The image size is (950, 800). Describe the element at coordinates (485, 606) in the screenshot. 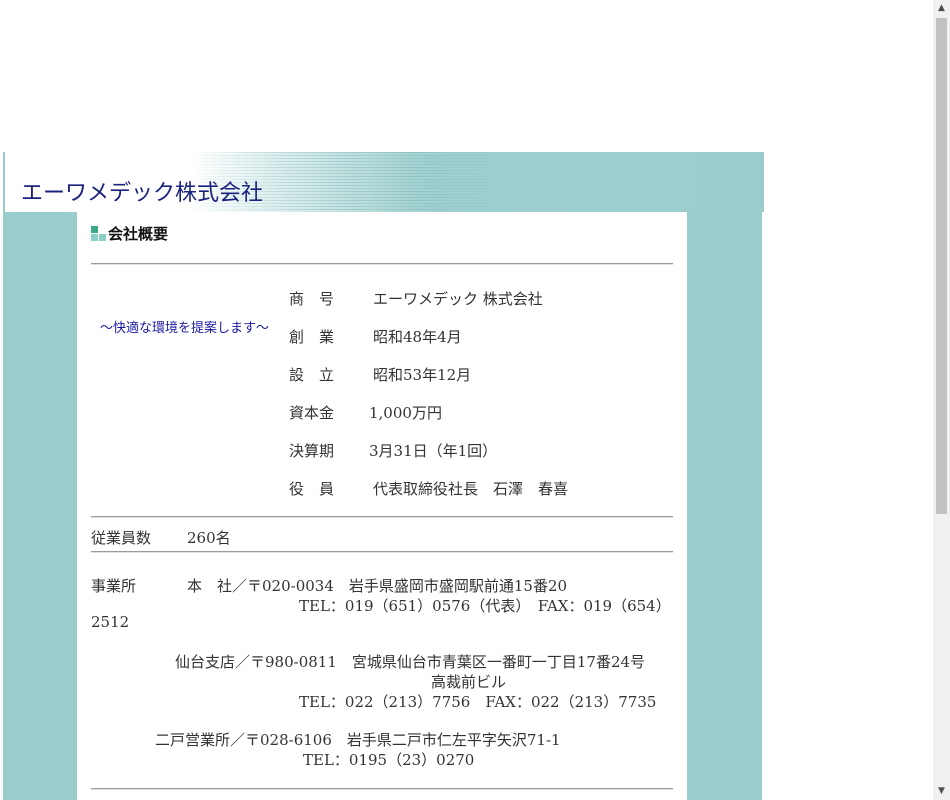

I see `head-office-tel: TEL：019（651）0576（代表） FAX：019（654）` at that location.